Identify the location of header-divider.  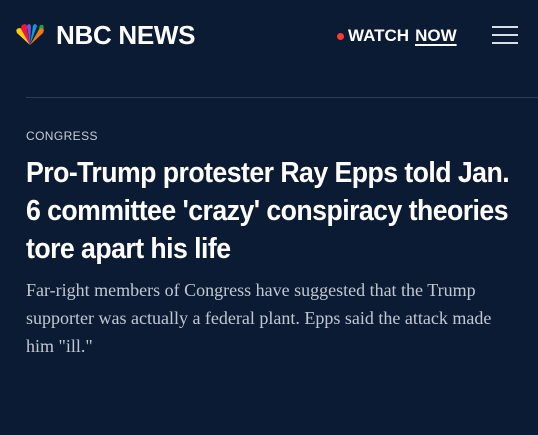
(282, 97).